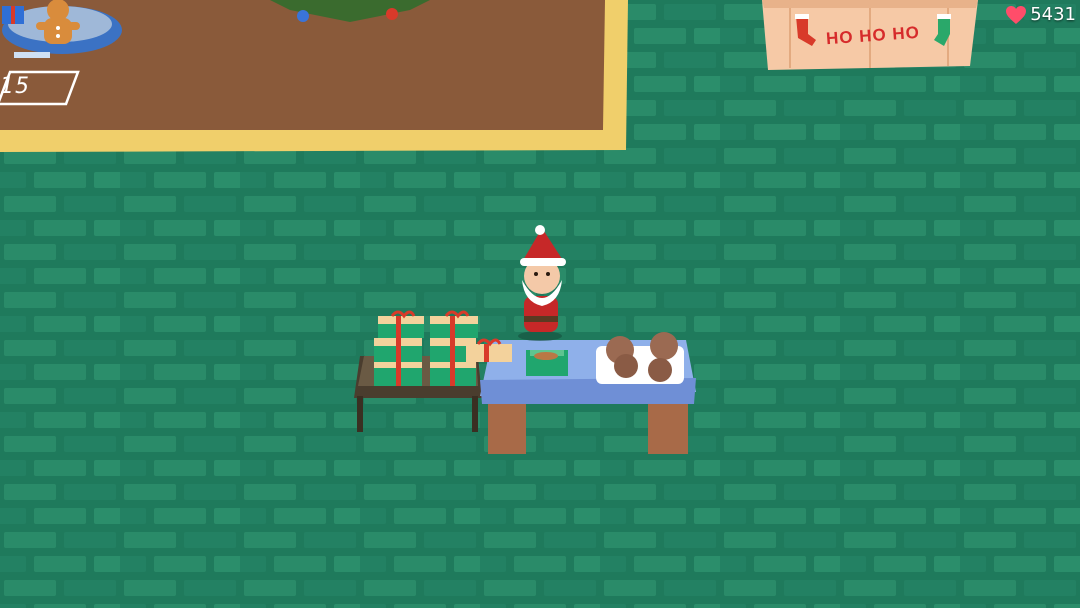 The width and height of the screenshot is (1080, 608). Describe the element at coordinates (399, 348) in the screenshot. I see `gift-stack-left` at that location.